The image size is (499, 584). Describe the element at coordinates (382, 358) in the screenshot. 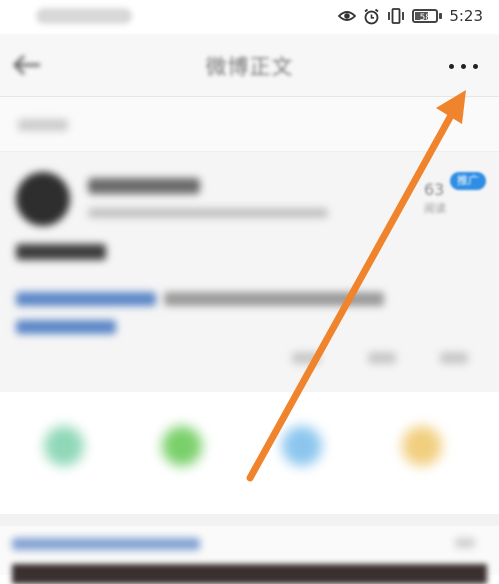

I see `action-comment-blurred` at that location.